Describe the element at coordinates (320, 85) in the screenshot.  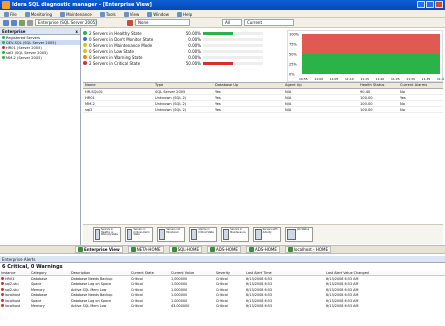
I see `grid-column-header: Agent Up` at that location.